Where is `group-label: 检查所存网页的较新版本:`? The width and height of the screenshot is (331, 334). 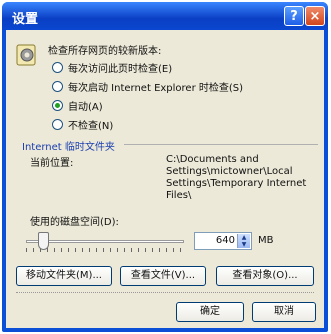 group-label: 检查所存网页的较新版本: is located at coordinates (105, 51).